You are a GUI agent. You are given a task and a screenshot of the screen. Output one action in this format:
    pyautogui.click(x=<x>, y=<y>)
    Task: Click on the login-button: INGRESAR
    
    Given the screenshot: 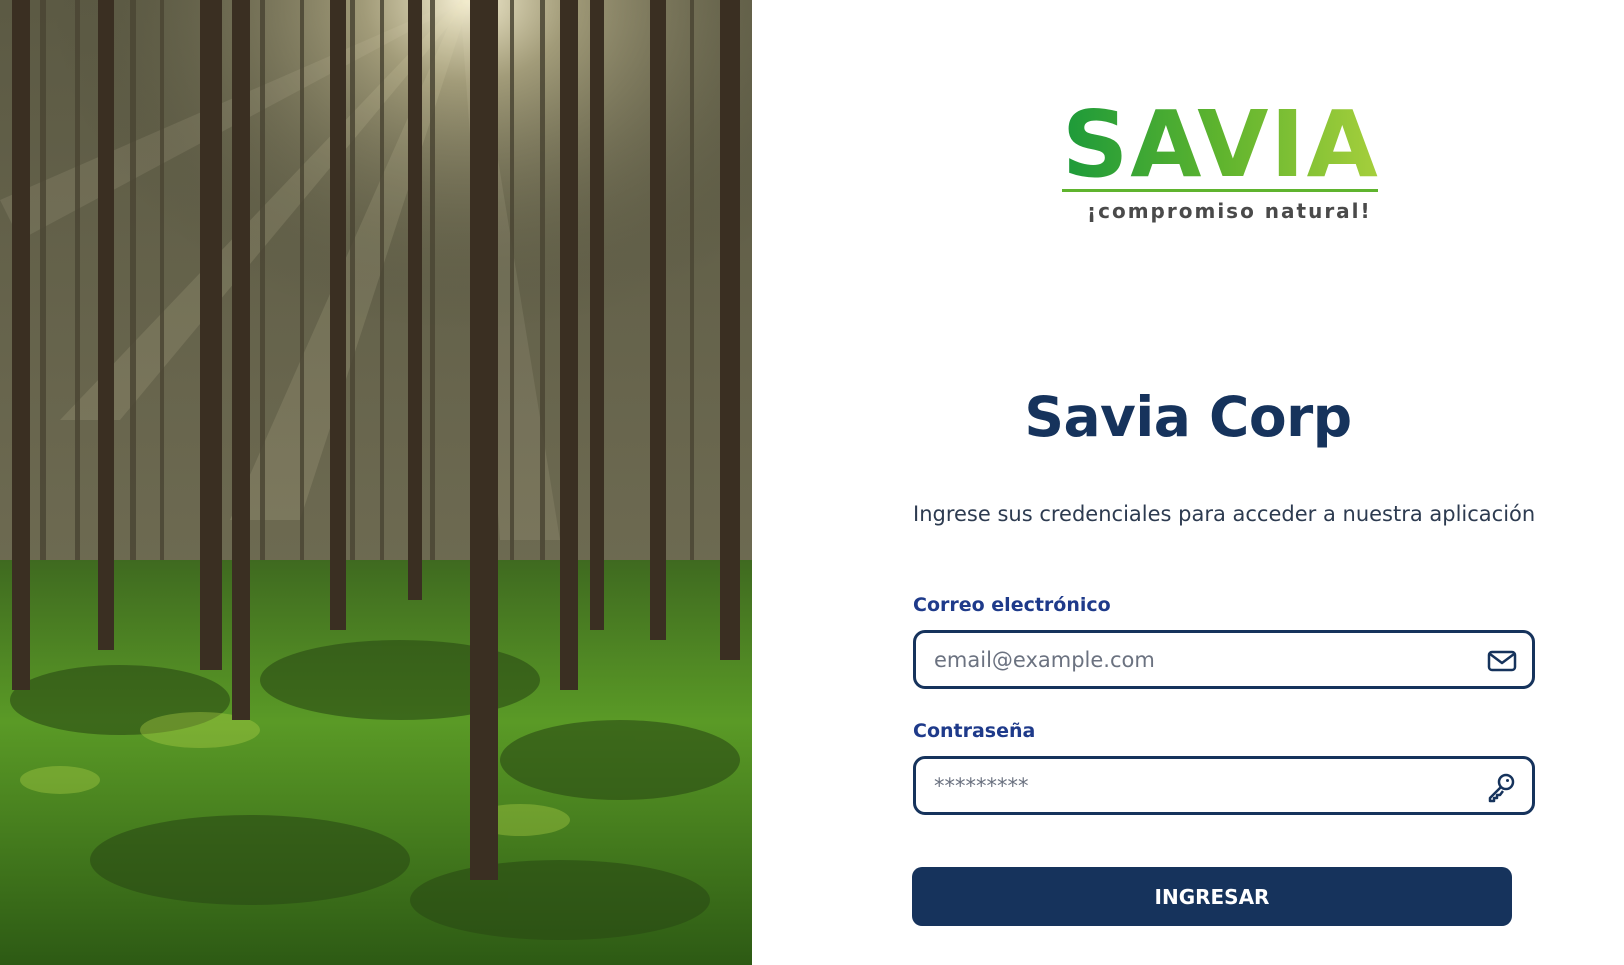 What is the action you would take?
    pyautogui.click(x=1212, y=896)
    